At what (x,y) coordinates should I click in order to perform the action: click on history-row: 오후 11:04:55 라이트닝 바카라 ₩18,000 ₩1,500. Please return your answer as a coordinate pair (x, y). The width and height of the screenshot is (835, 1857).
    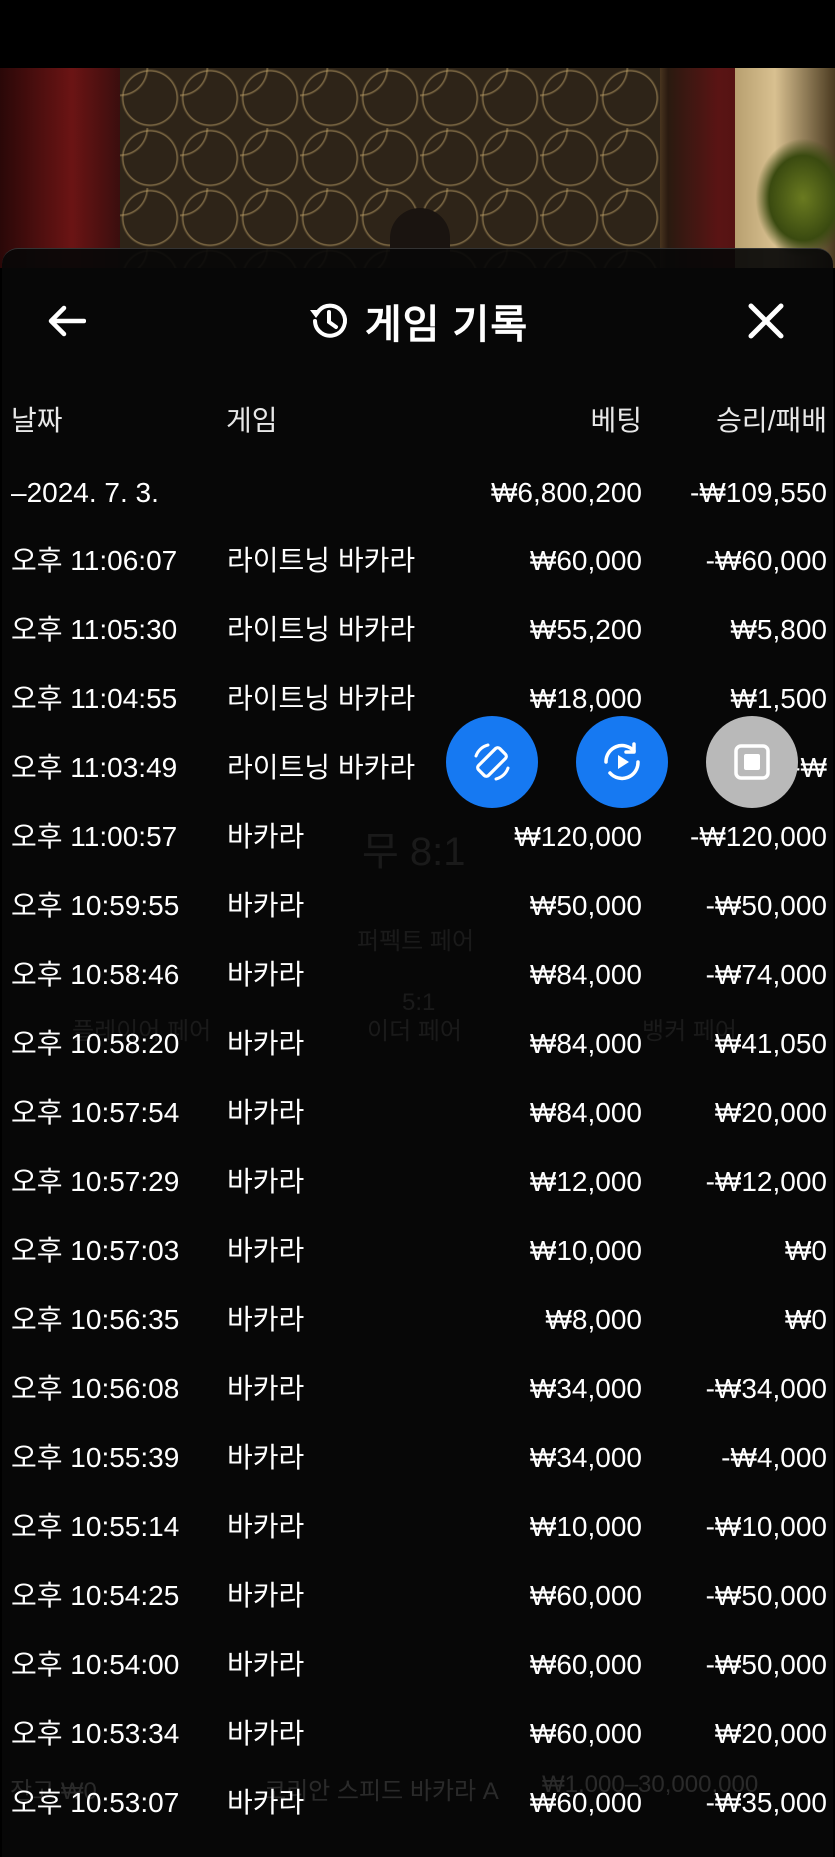
    Looking at the image, I should click on (417, 699).